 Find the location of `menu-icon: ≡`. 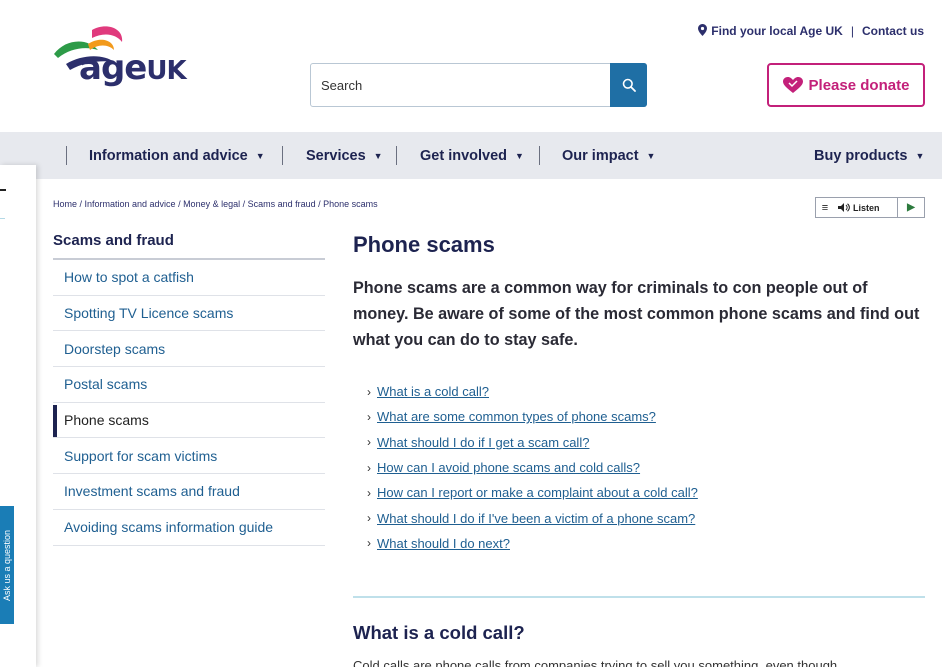

menu-icon: ≡ is located at coordinates (825, 207).